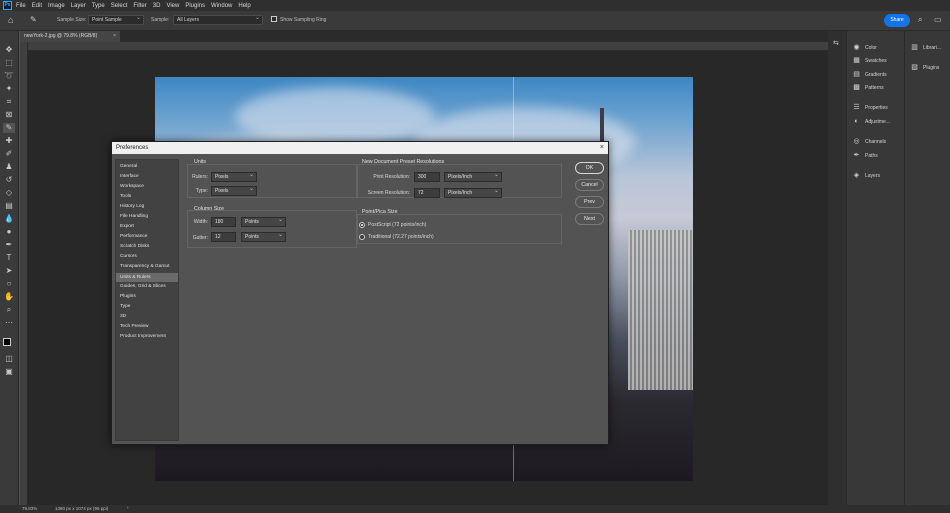 This screenshot has height=513, width=950. Describe the element at coordinates (925, 67) in the screenshot. I see `panel-plugins: ▧ Plugins` at that location.